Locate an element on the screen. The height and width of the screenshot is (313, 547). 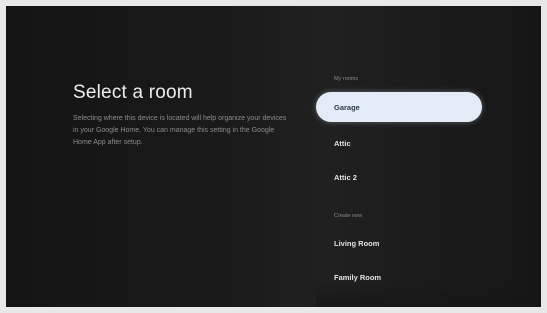
room-item-attic: Attic is located at coordinates (399, 143).